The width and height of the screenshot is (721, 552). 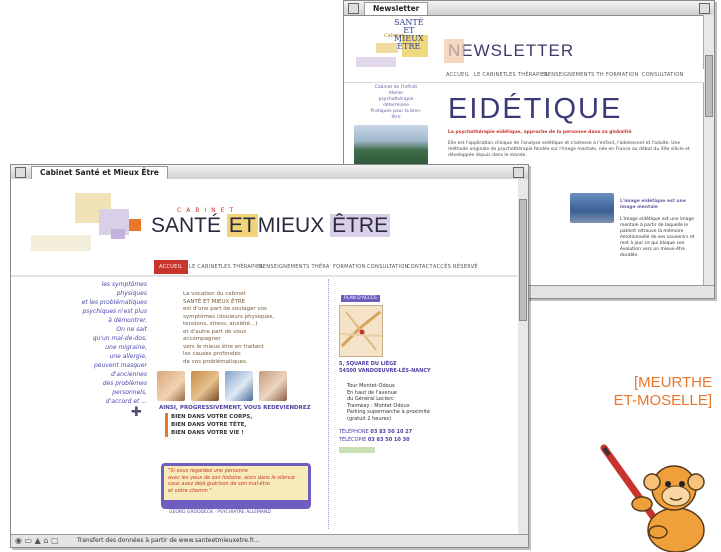 What do you see at coordinates (708, 150) in the screenshot?
I see `newsletter-scrollbar` at bounding box center [708, 150].